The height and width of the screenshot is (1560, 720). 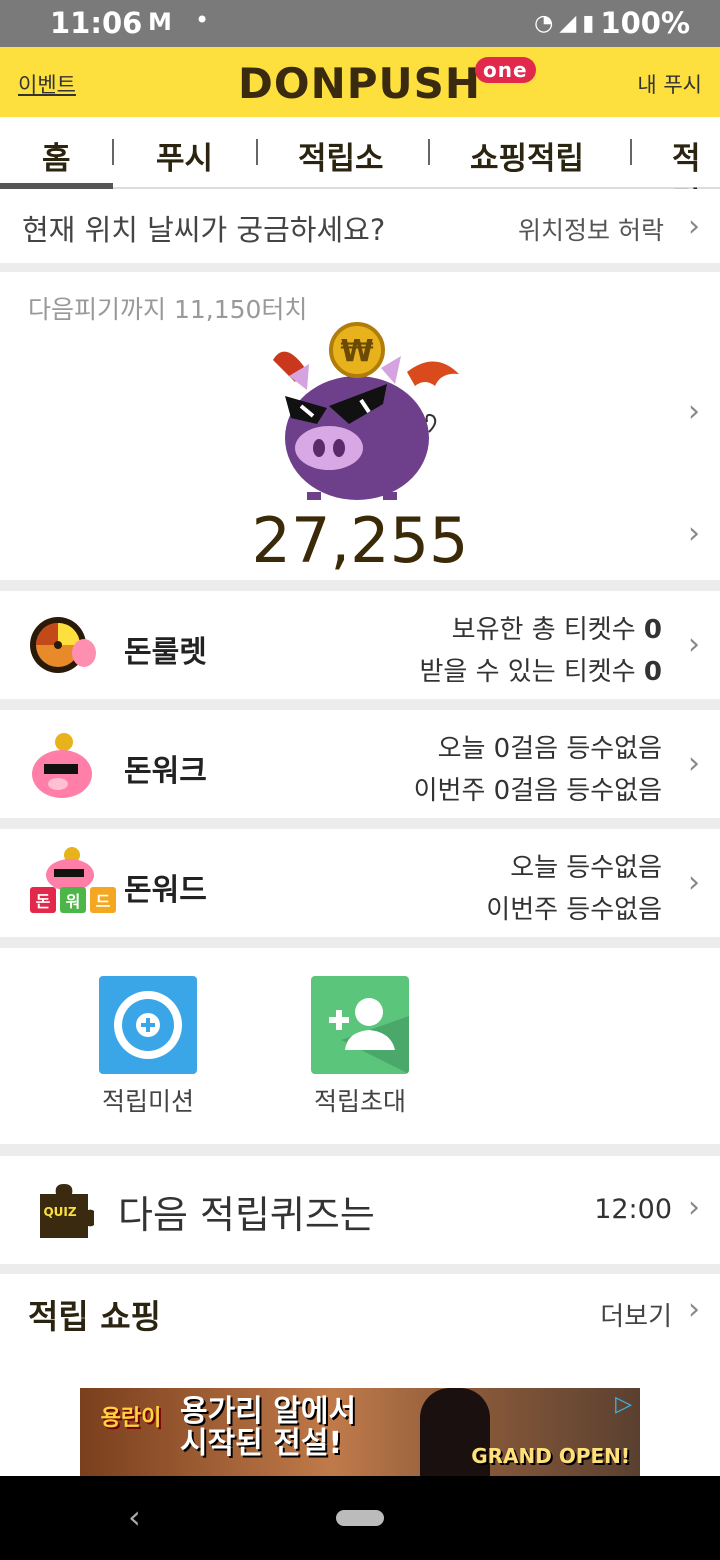 What do you see at coordinates (96, 23) in the screenshot?
I see `status-time: 11:06` at bounding box center [96, 23].